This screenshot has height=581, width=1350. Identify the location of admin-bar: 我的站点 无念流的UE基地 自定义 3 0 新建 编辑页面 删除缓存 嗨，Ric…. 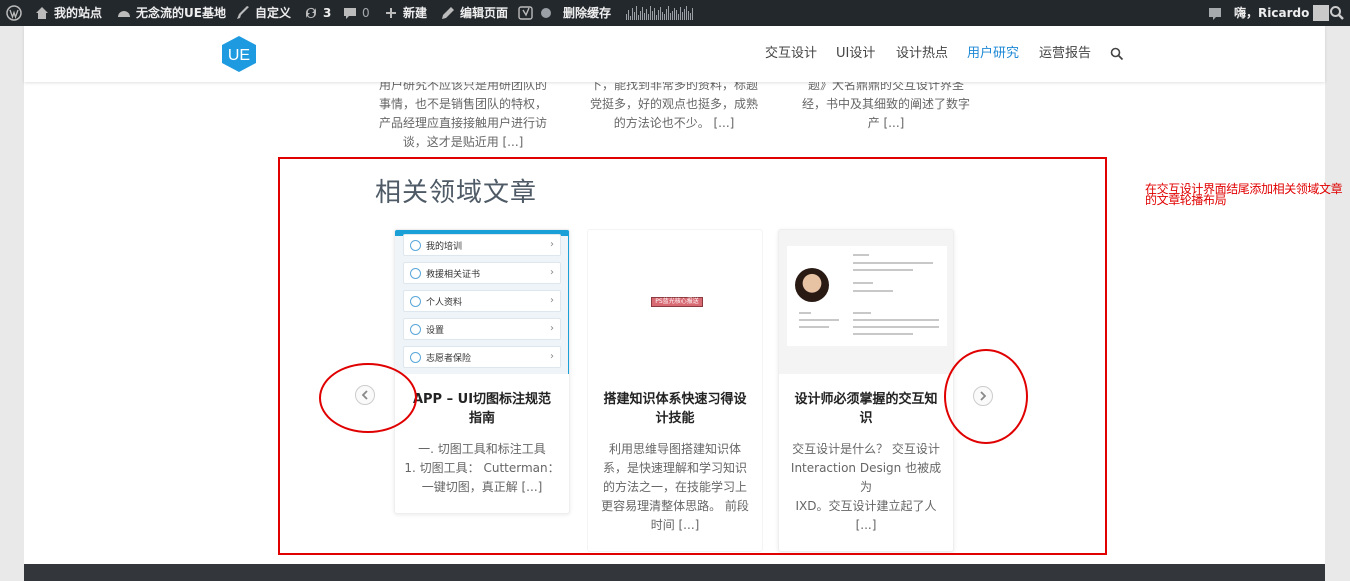
(675, 13).